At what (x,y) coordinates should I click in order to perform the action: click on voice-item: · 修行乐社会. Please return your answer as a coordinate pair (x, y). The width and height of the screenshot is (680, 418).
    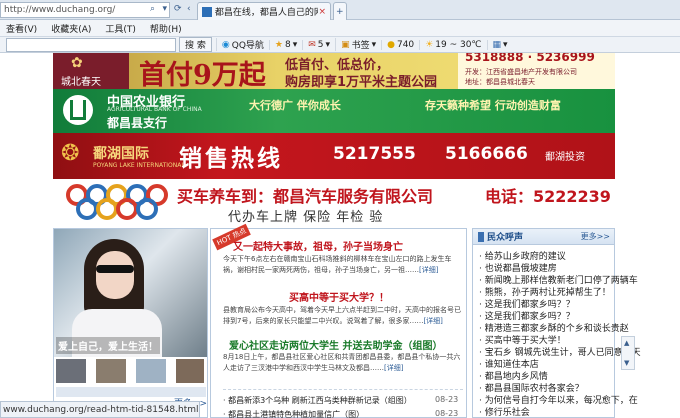
    Looking at the image, I should click on (504, 411).